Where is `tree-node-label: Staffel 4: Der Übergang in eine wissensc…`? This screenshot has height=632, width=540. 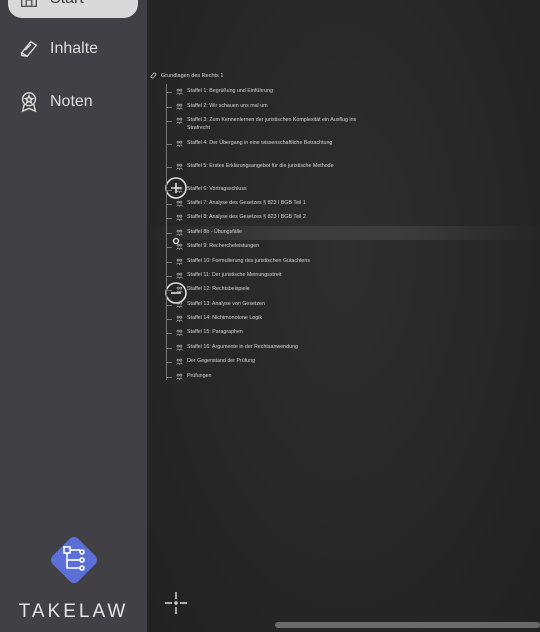 tree-node-label: Staffel 4: Der Übergang in eine wissensc… is located at coordinates (260, 143).